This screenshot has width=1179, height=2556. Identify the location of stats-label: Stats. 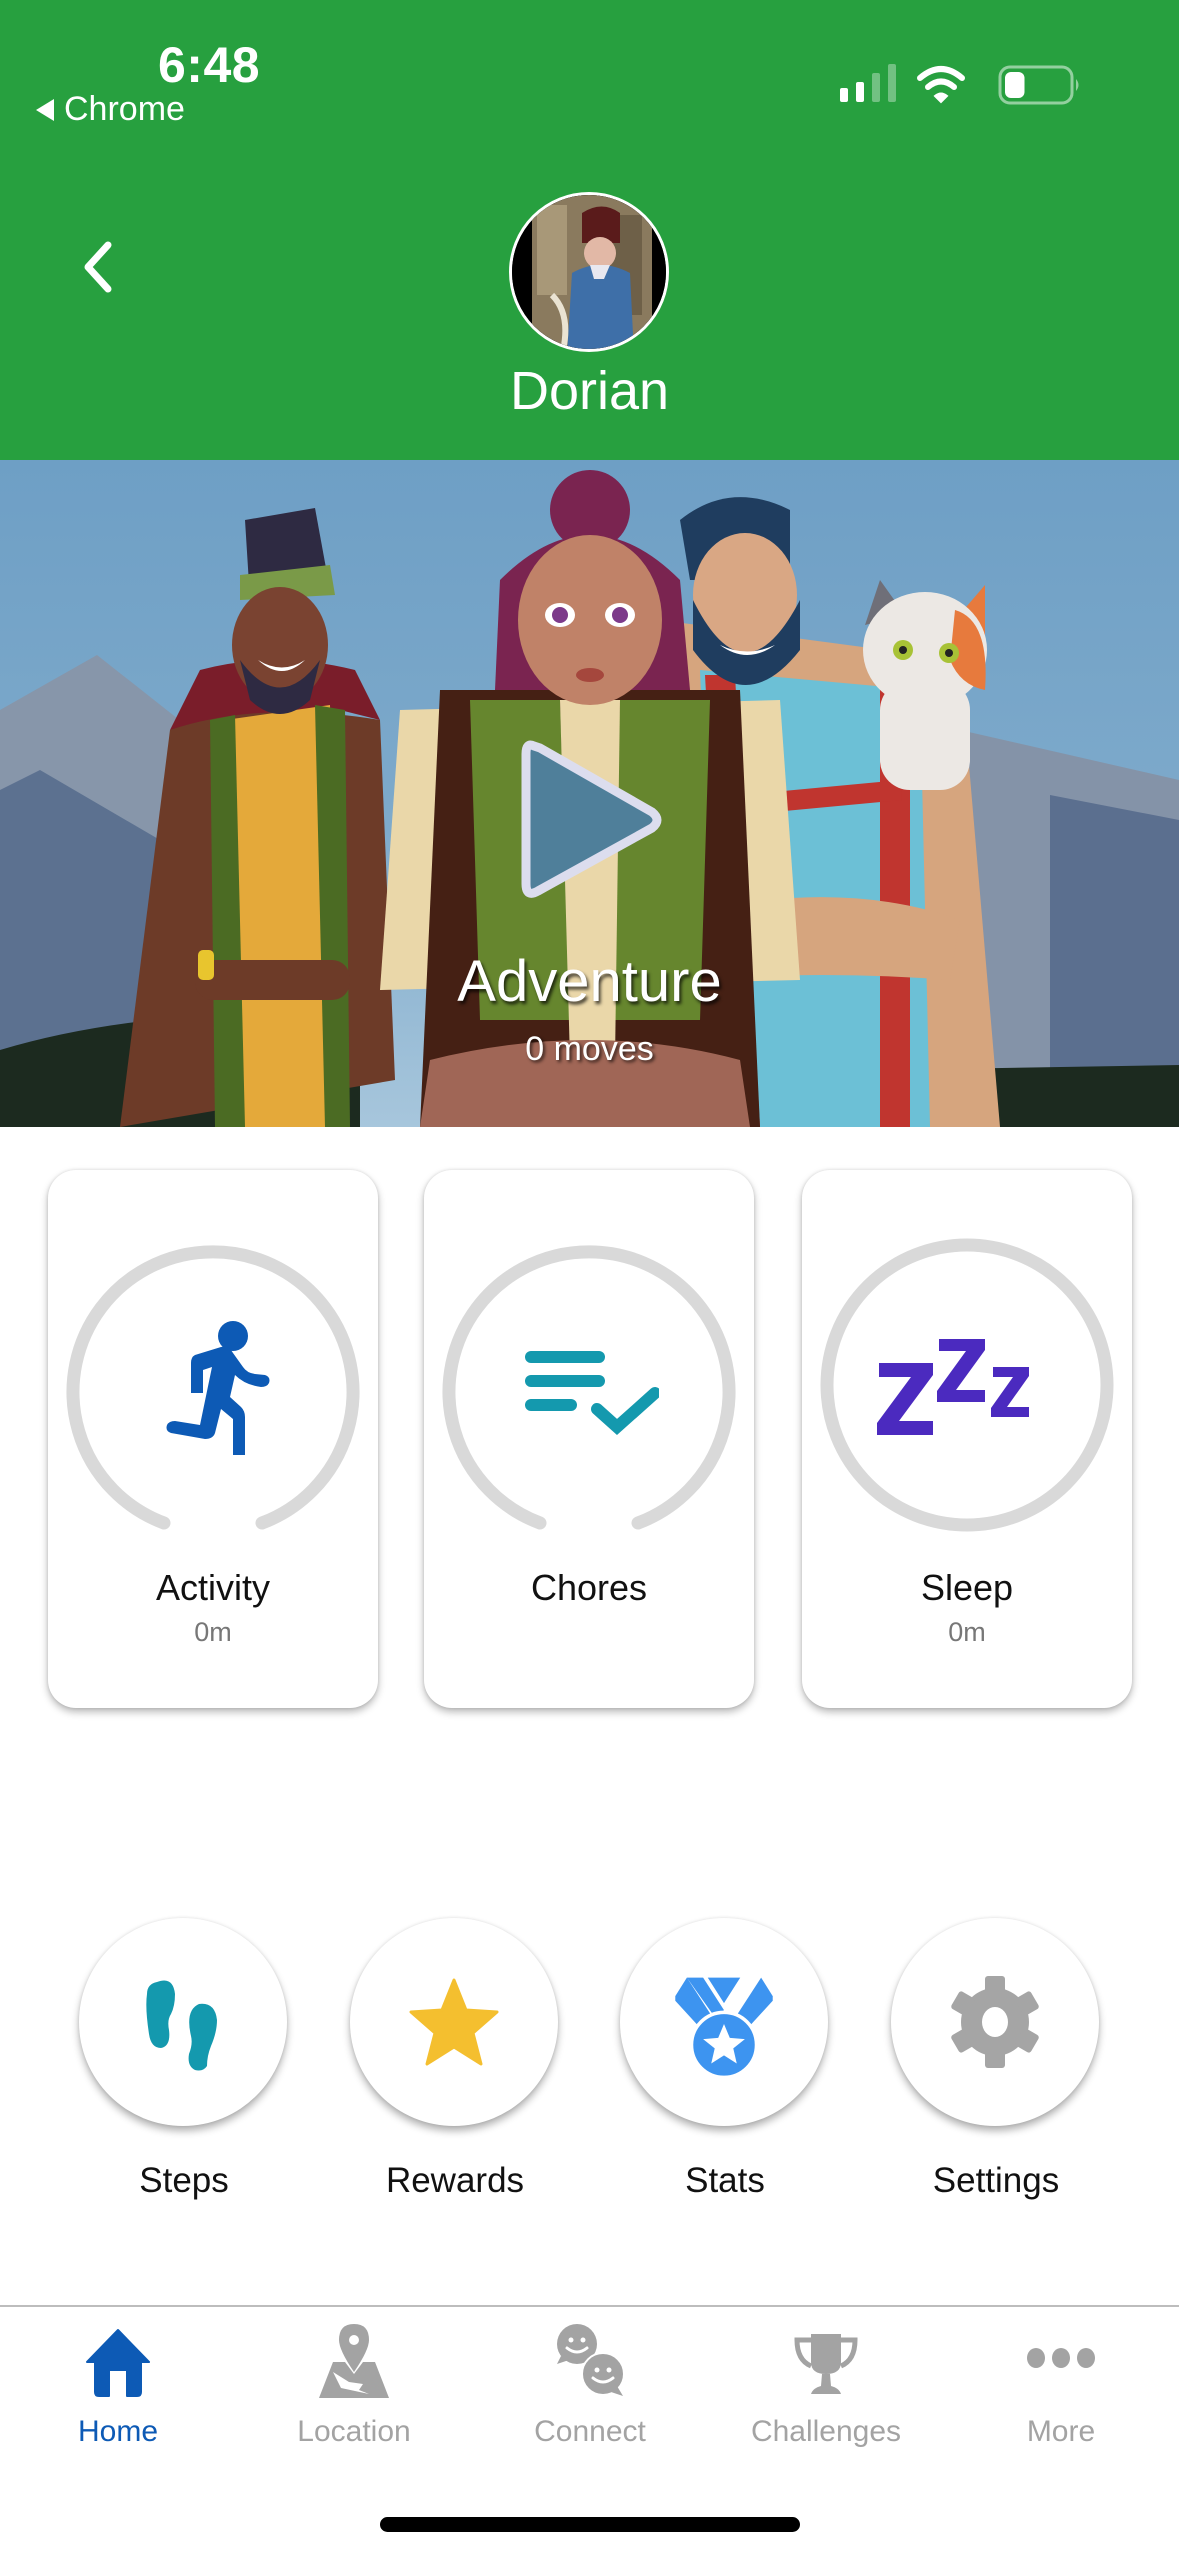
(725, 2180).